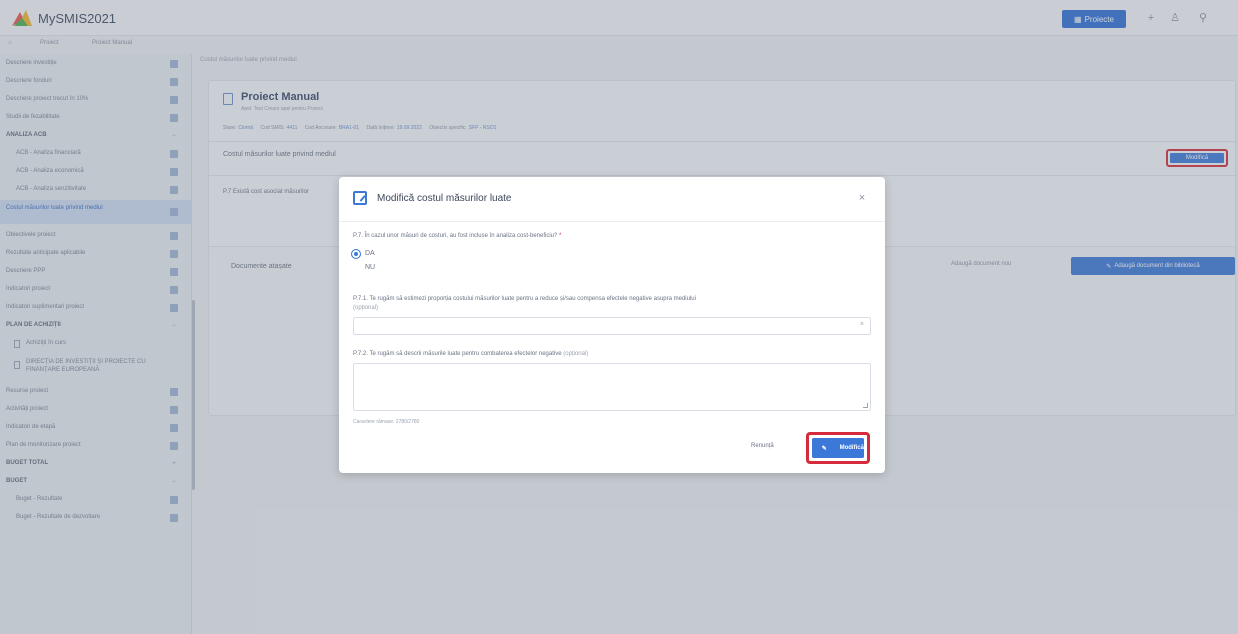 Image resolution: width=1238 pixels, height=634 pixels. What do you see at coordinates (444, 198) in the screenshot?
I see `dialog-title: Modifică costul măsurilor luate` at bounding box center [444, 198].